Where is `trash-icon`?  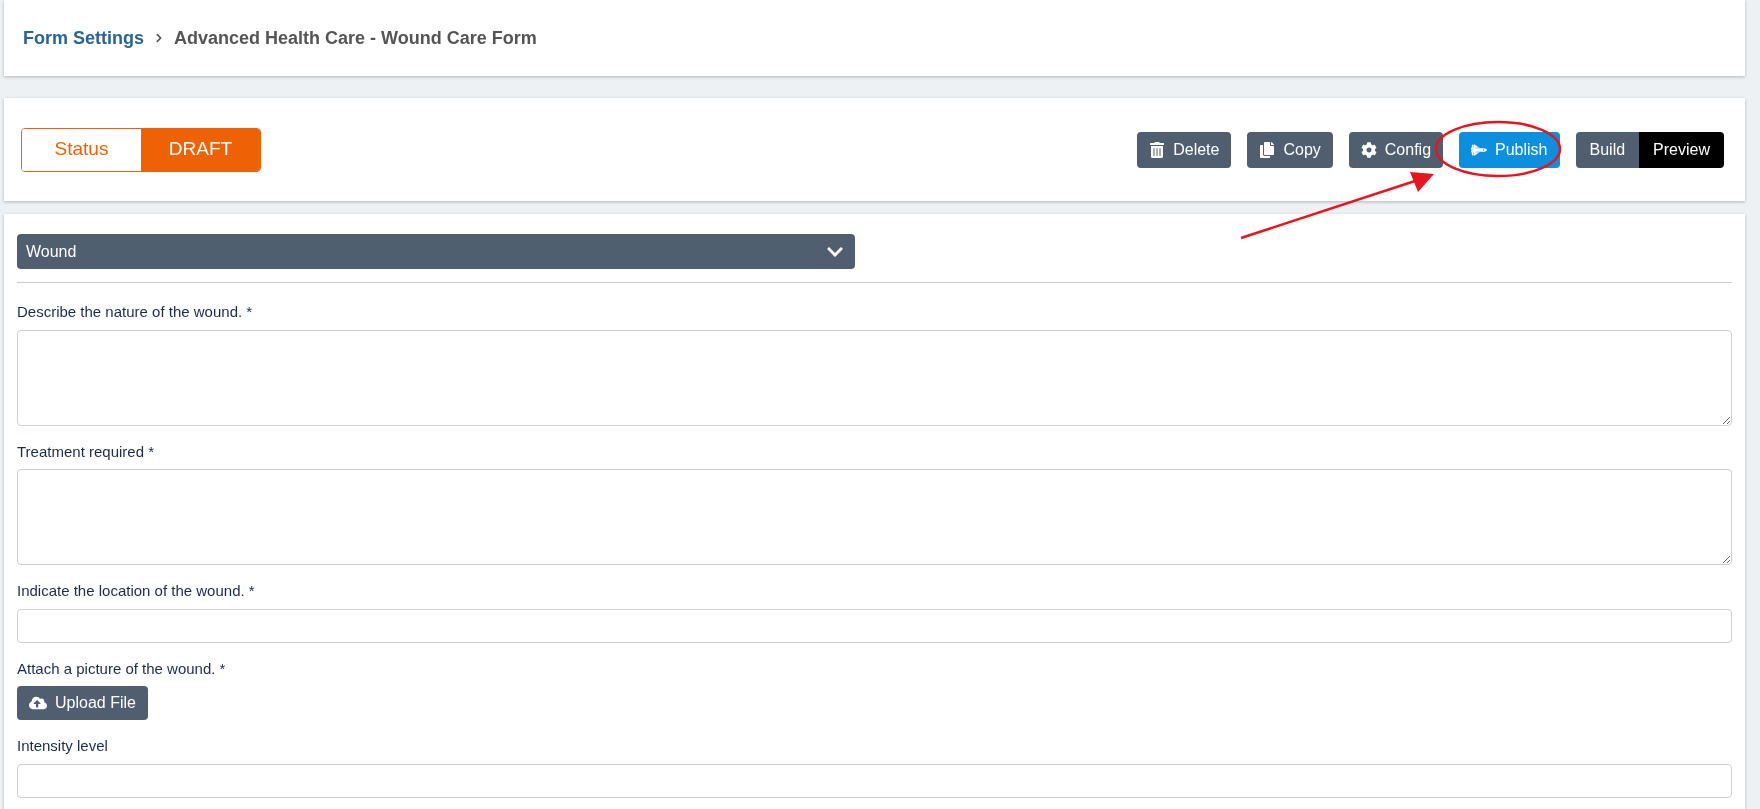 trash-icon is located at coordinates (1157, 149).